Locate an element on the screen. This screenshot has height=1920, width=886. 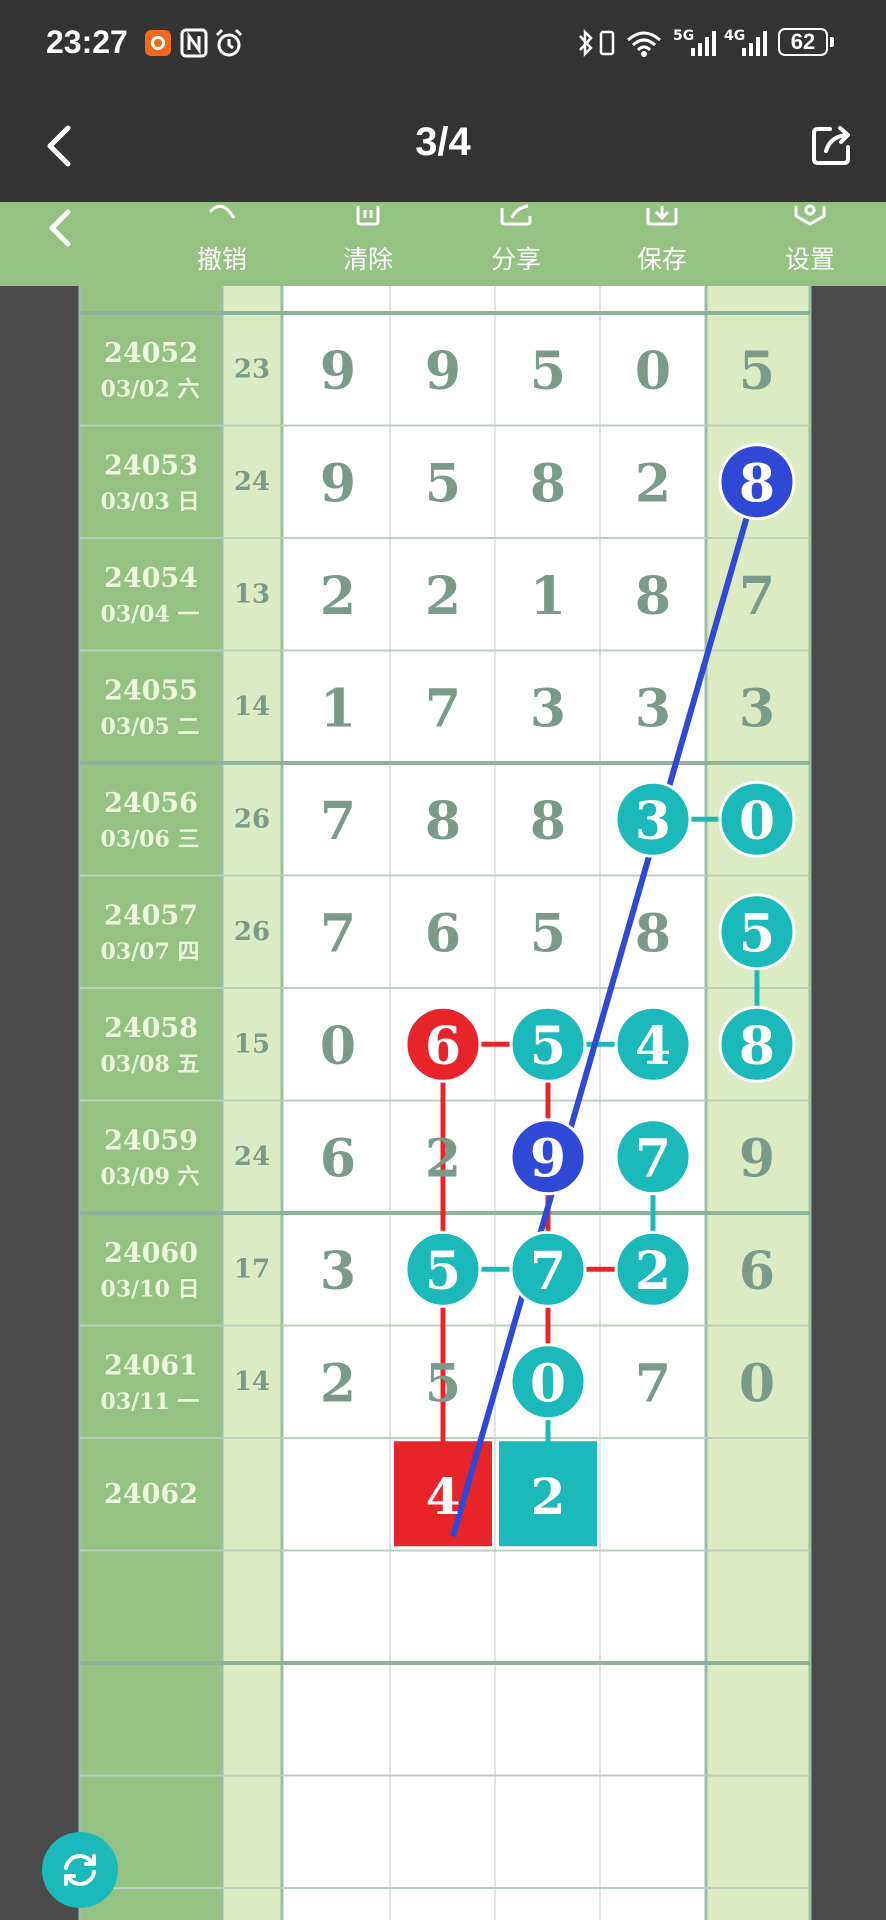
vibrate-icon is located at coordinates (607, 43).